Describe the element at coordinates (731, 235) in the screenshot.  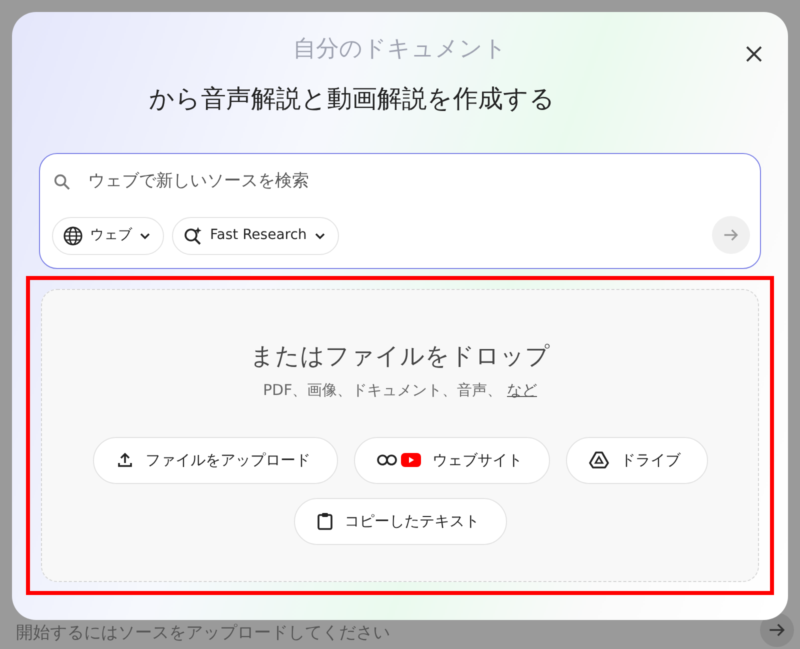
I see `submit-button` at that location.